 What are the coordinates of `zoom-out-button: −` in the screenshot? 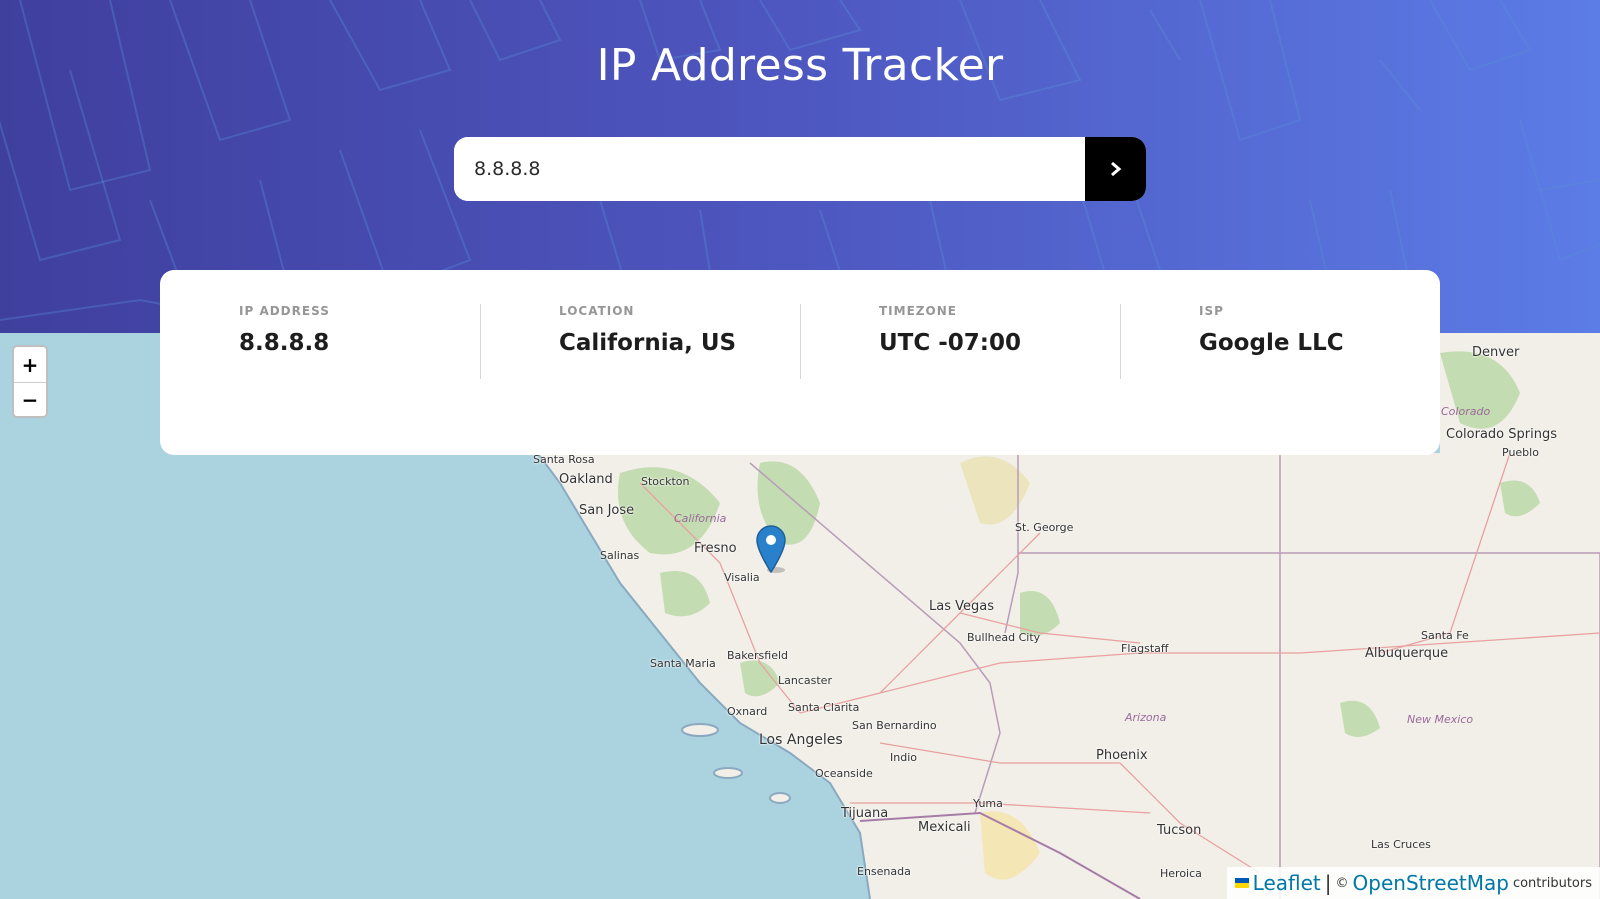 It's located at (30, 399).